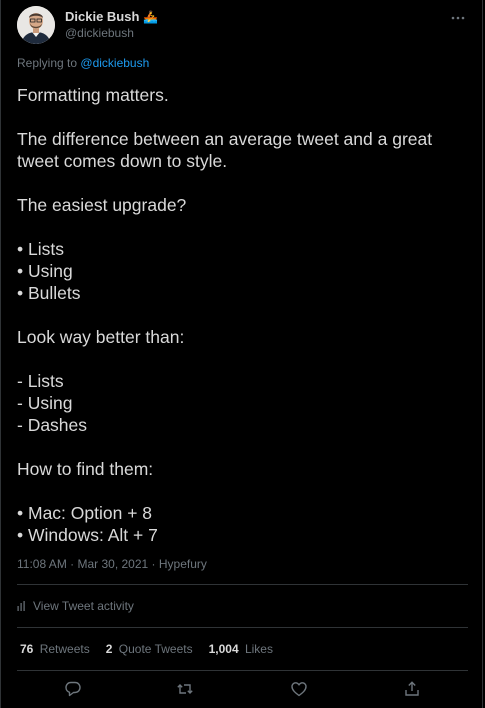  Describe the element at coordinates (45, 271) in the screenshot. I see `tweet-line: • Using` at that location.